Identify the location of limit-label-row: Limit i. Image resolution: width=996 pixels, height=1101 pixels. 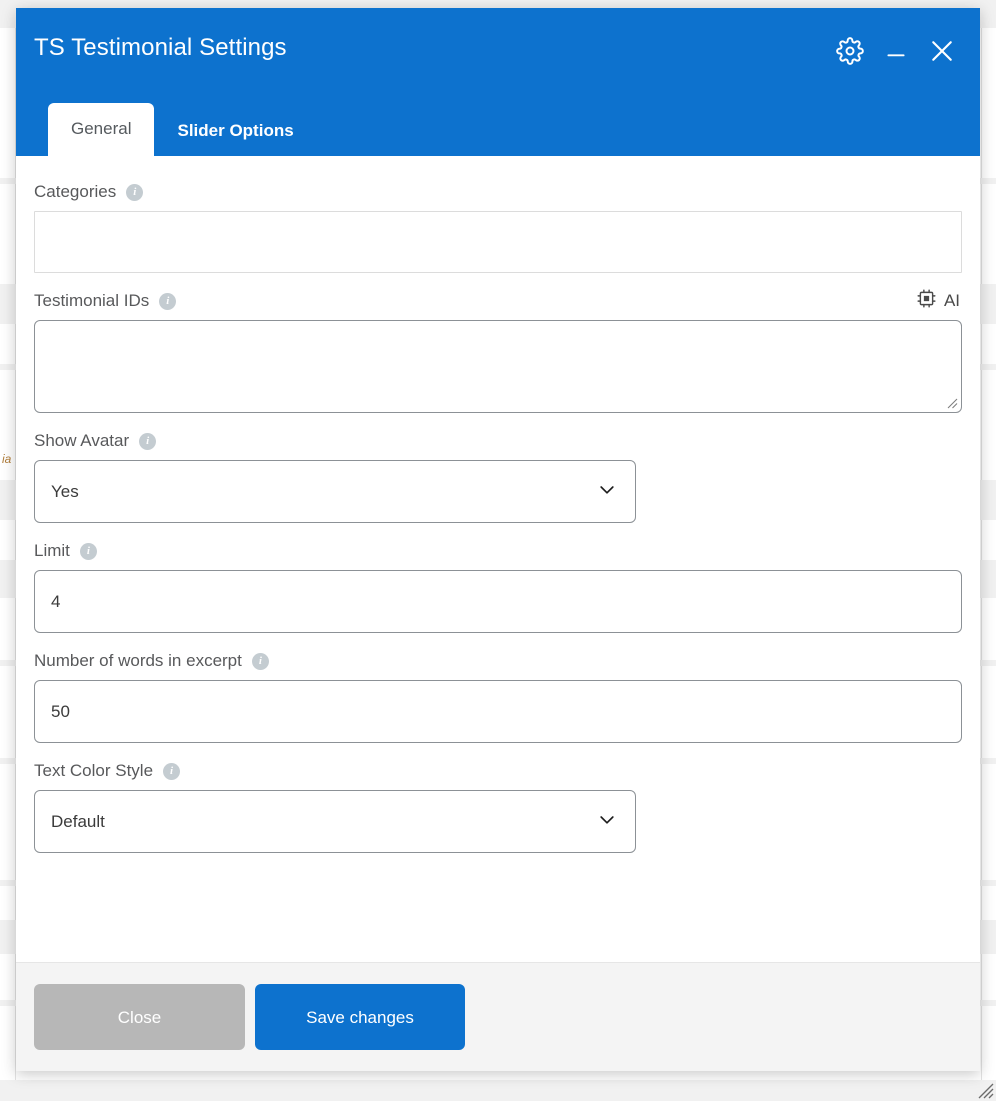
(498, 551).